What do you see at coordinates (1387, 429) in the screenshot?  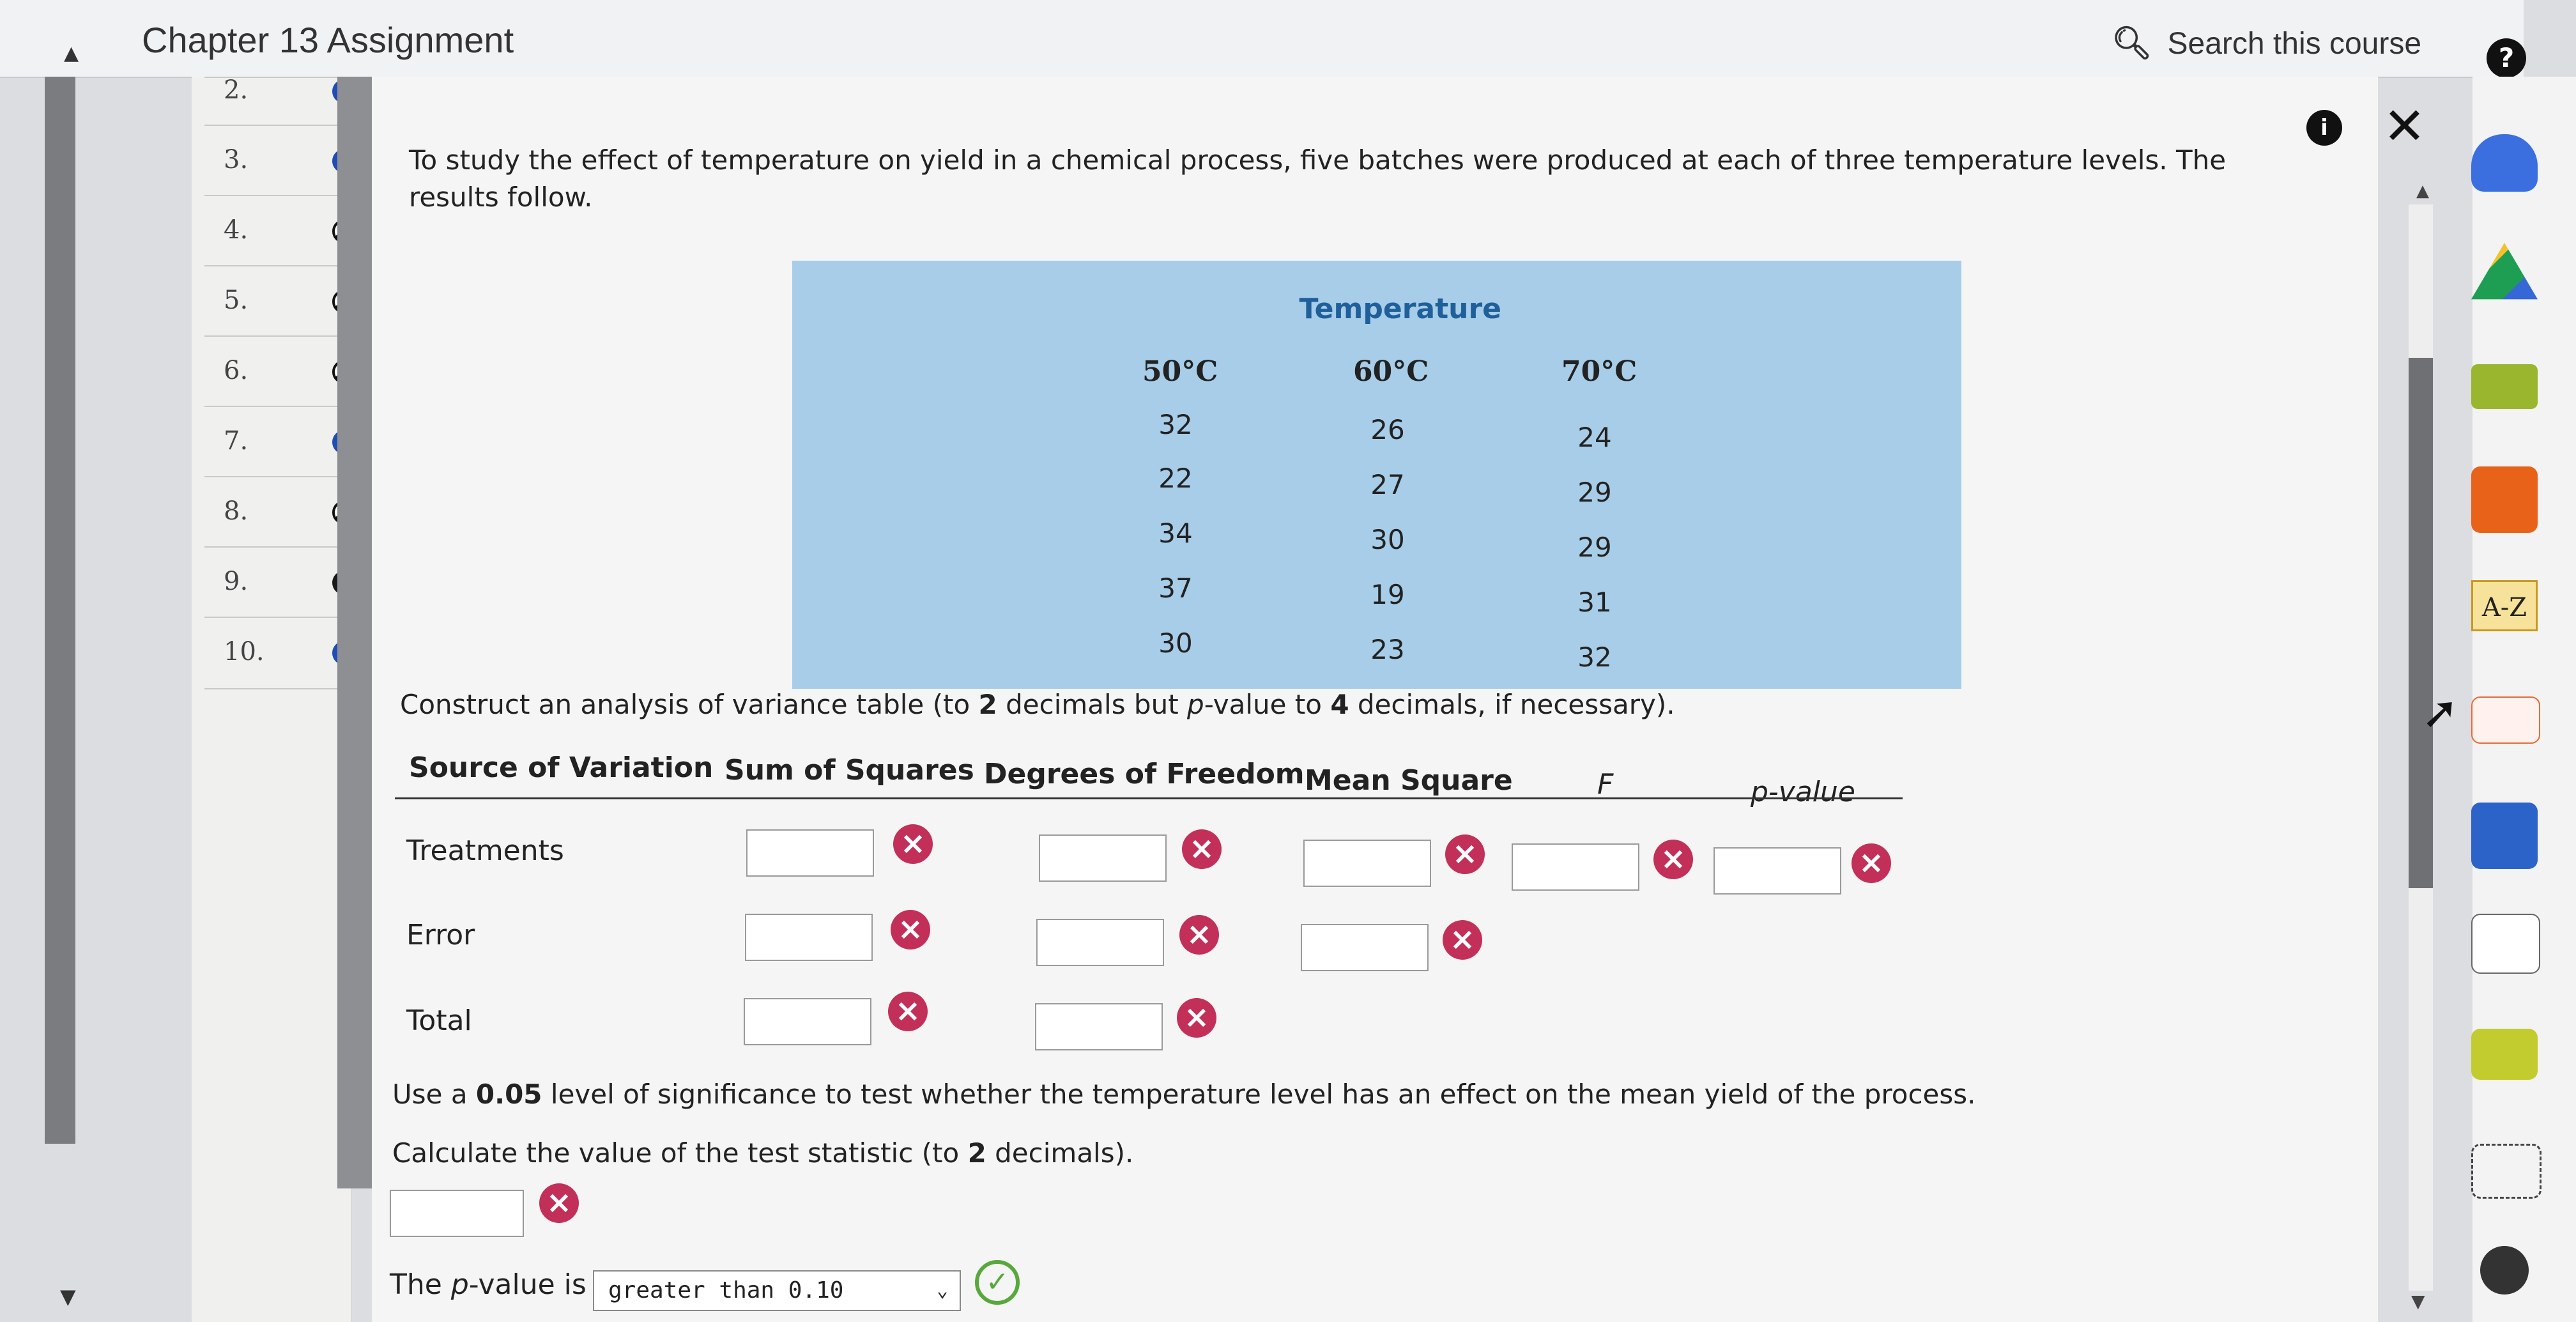 I see `table-cell: 26` at bounding box center [1387, 429].